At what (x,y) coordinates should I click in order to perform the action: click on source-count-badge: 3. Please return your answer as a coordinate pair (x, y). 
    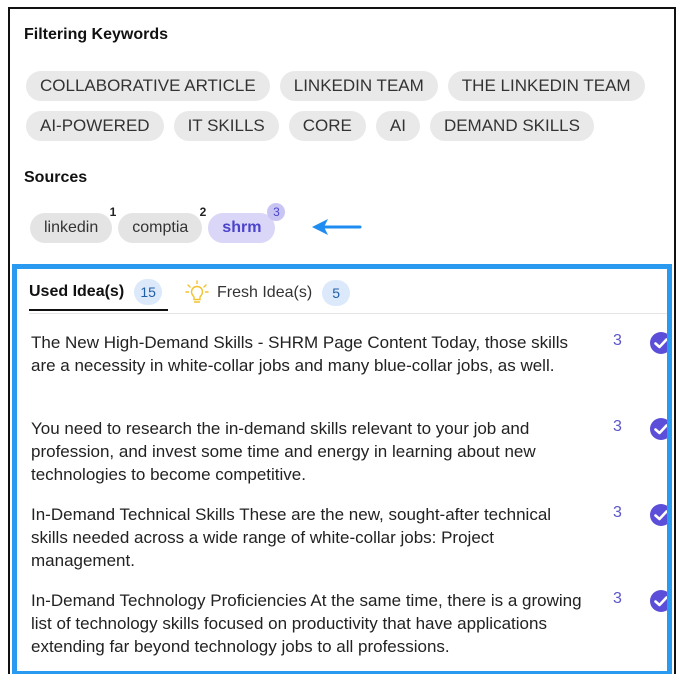
    Looking at the image, I should click on (276, 212).